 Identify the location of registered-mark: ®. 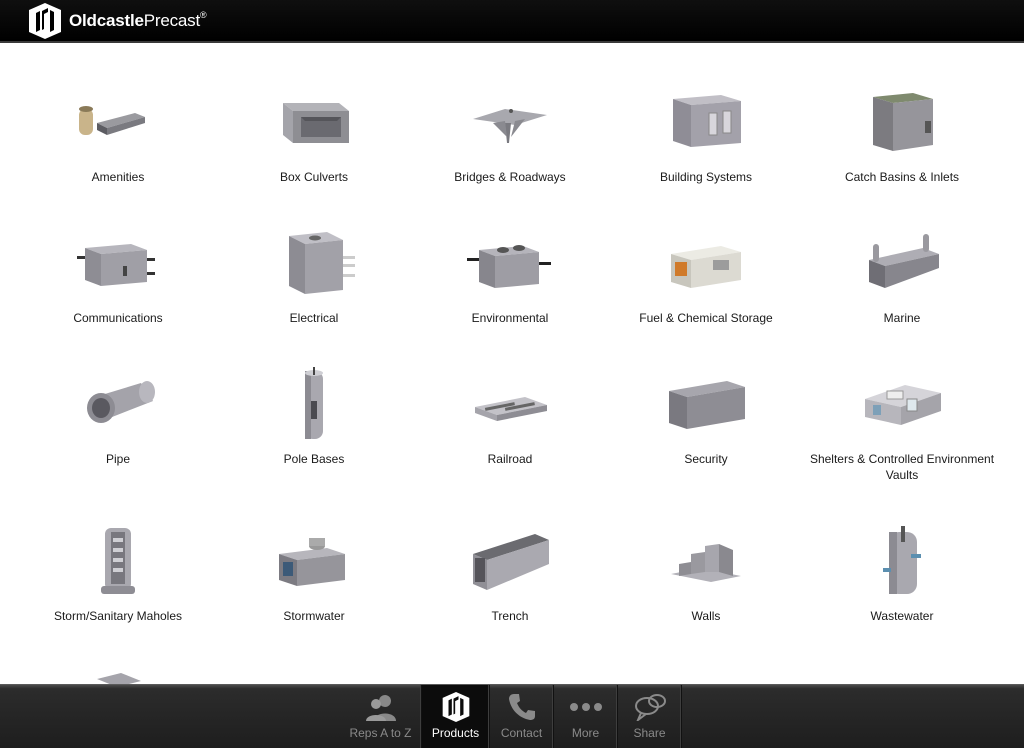
(203, 14).